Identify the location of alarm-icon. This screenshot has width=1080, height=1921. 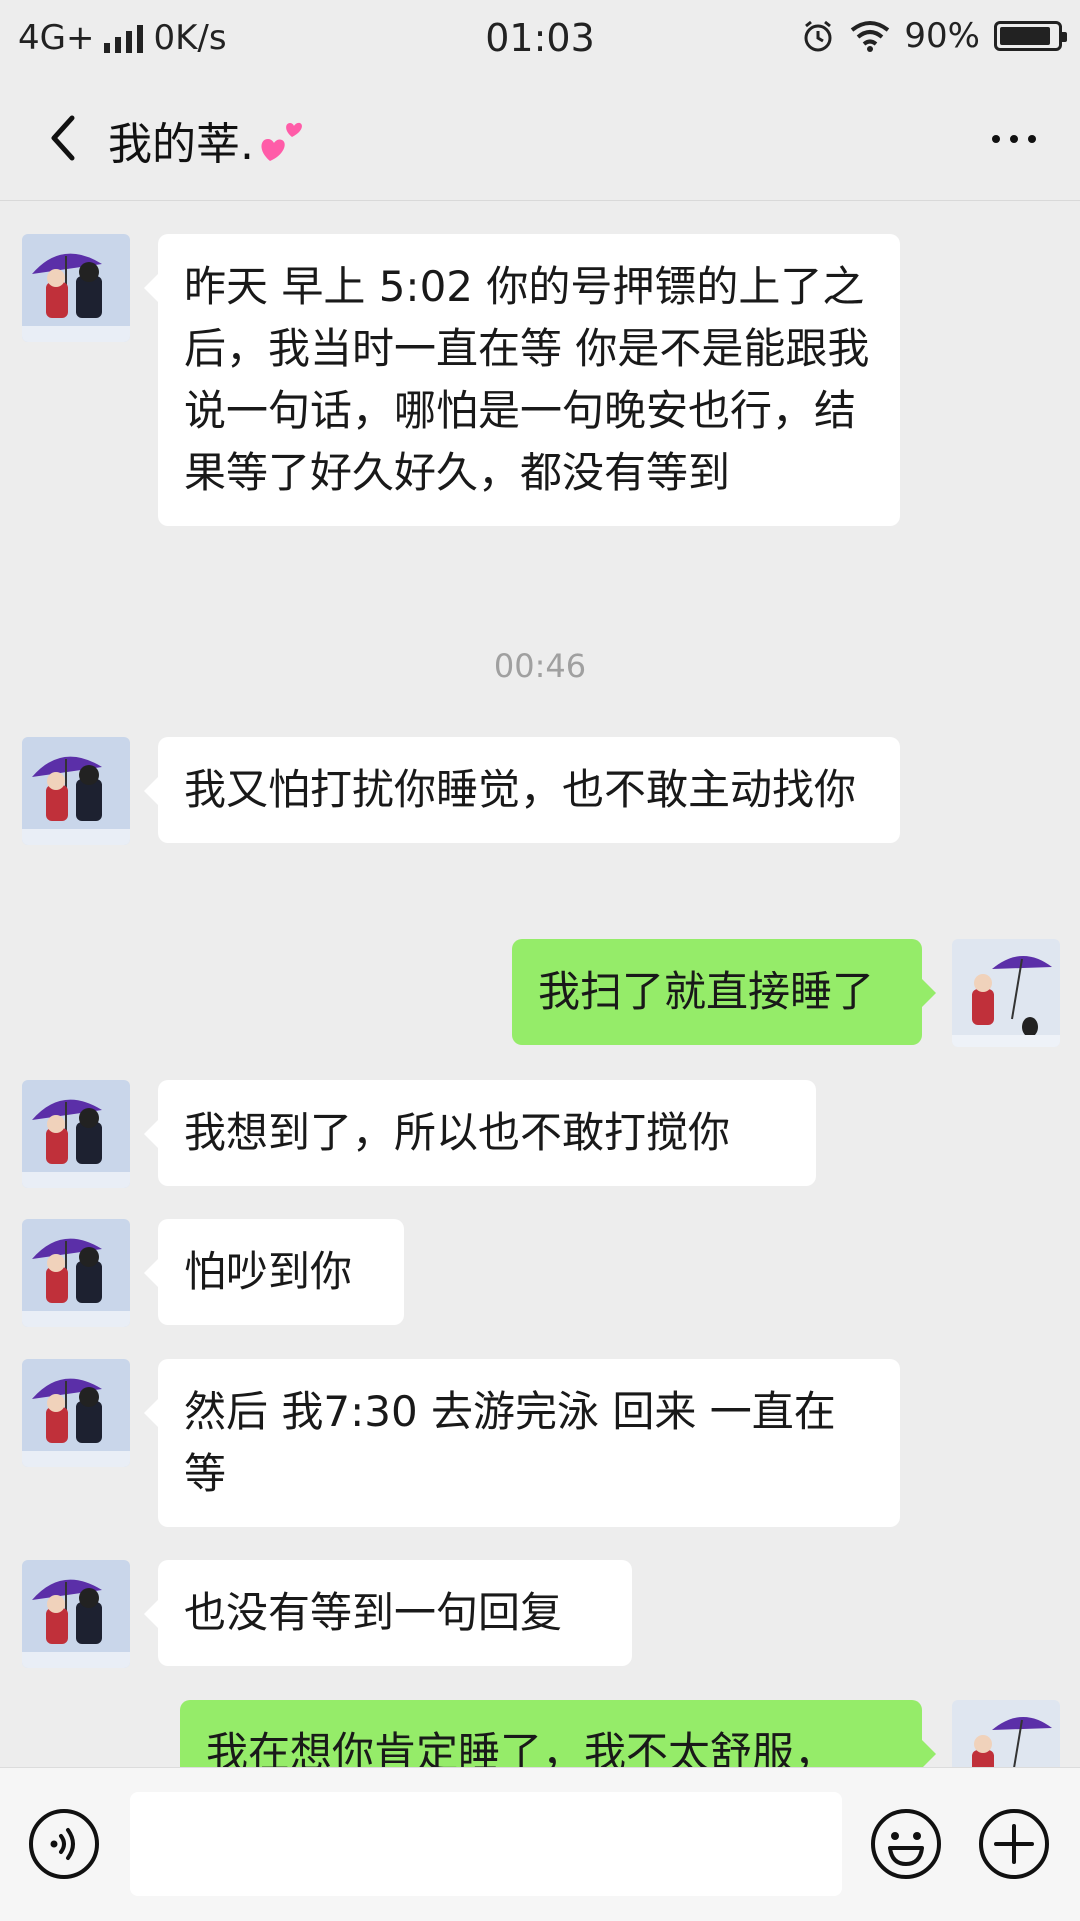
(818, 36).